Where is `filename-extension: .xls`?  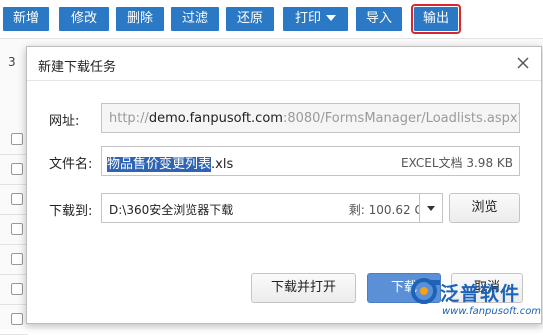
filename-extension: .xls is located at coordinates (222, 164).